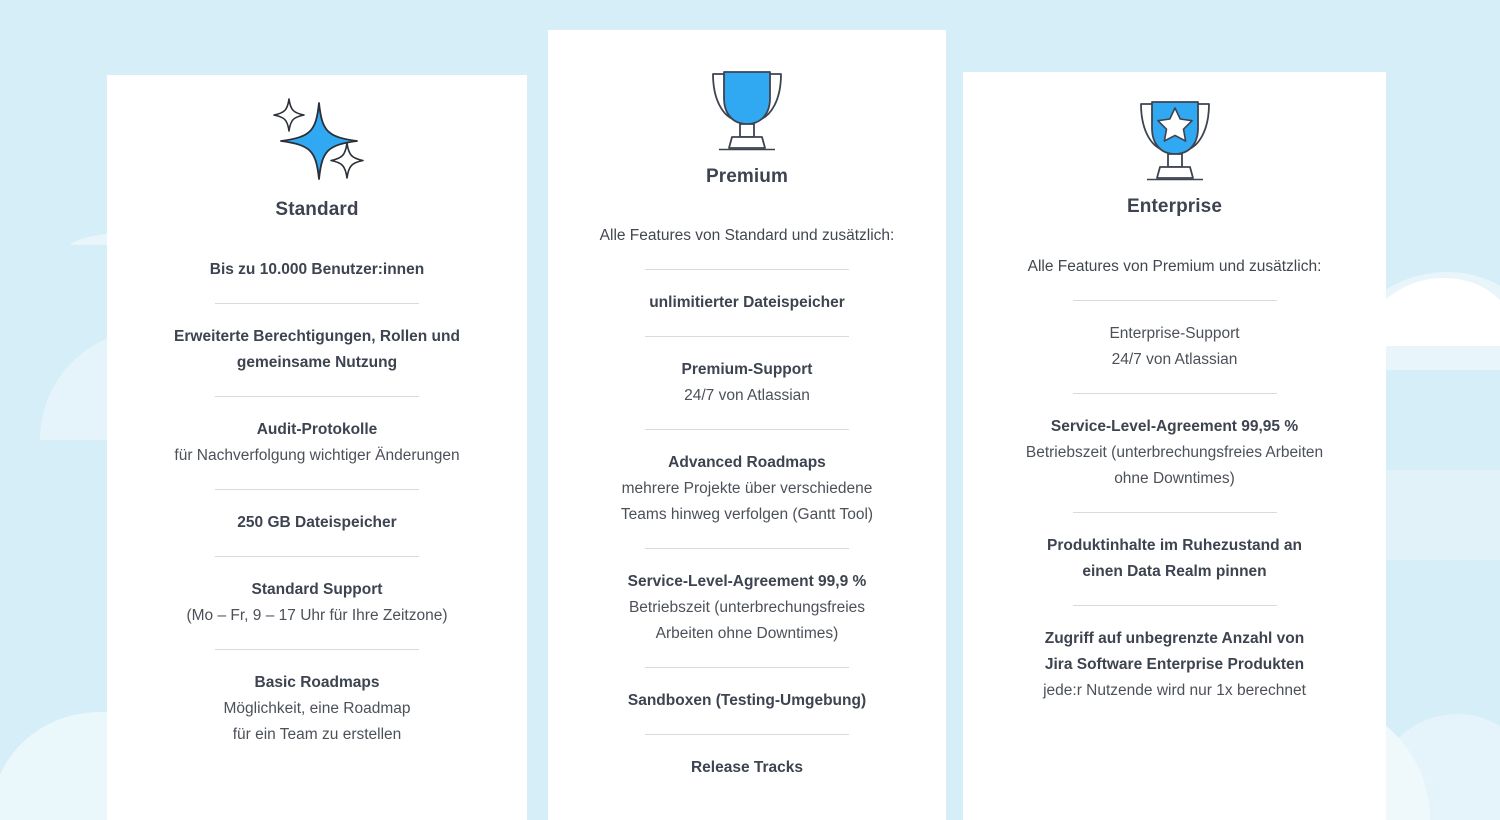  I want to click on feature-item: unlimitierter Dateispeicher, so click(747, 303).